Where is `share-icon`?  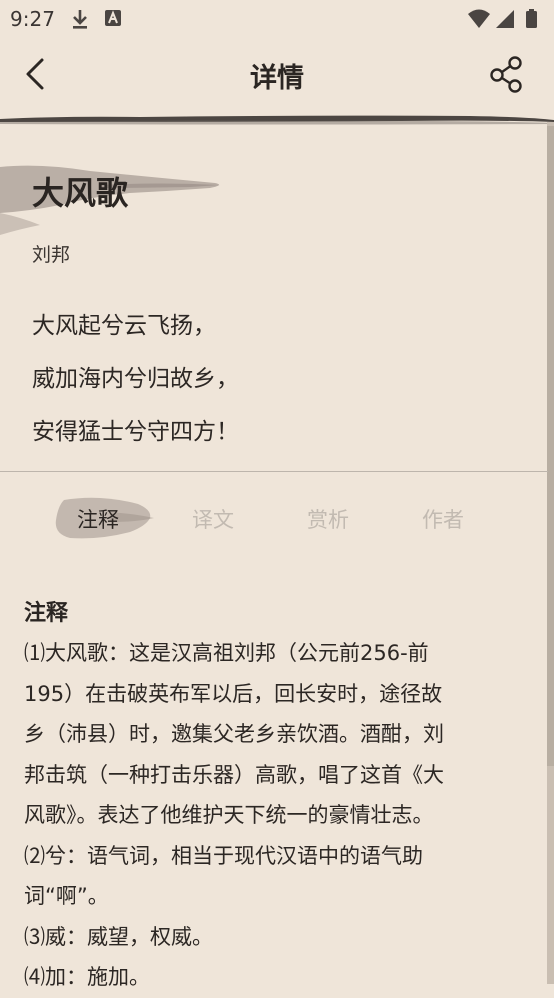
share-icon is located at coordinates (506, 74).